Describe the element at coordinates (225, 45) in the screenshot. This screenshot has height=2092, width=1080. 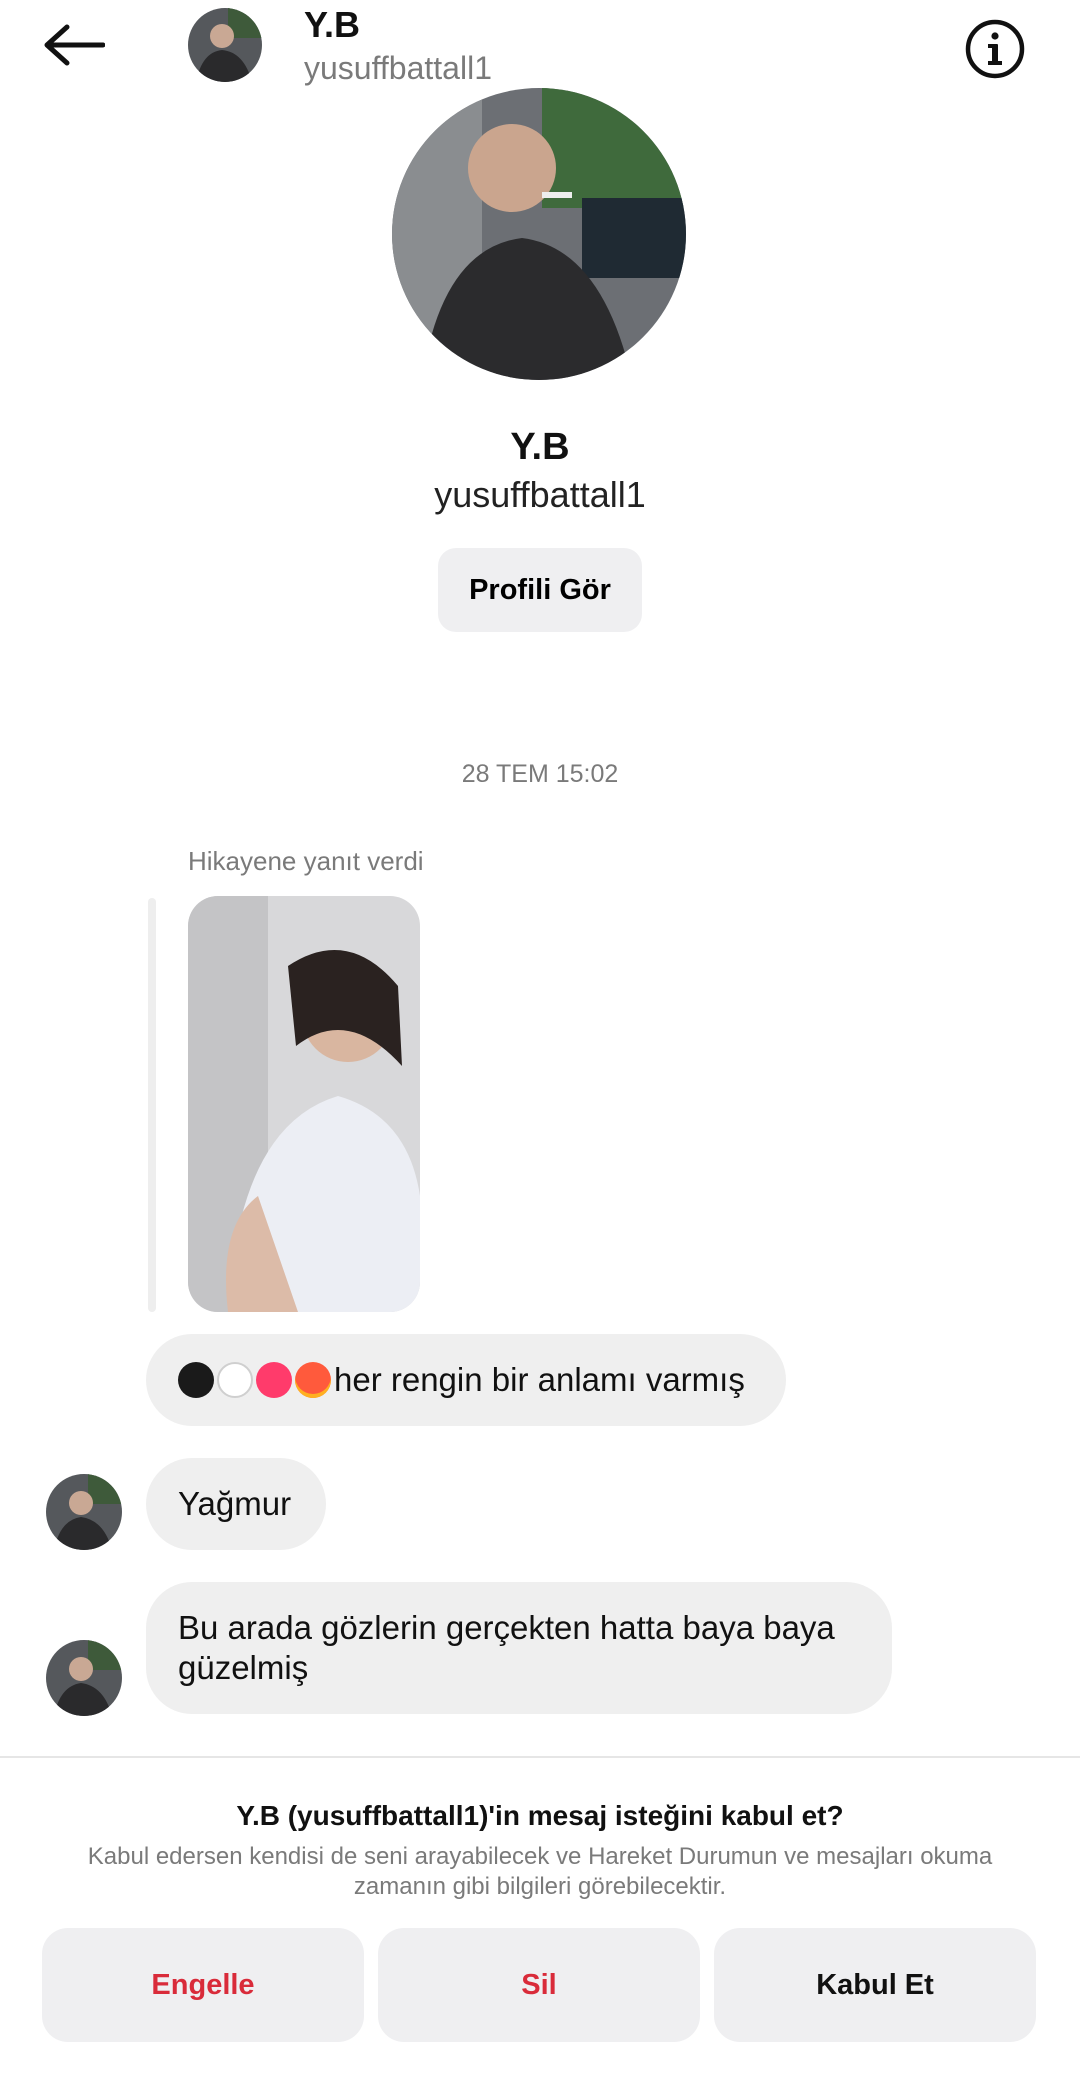
I see `header-avatar` at that location.